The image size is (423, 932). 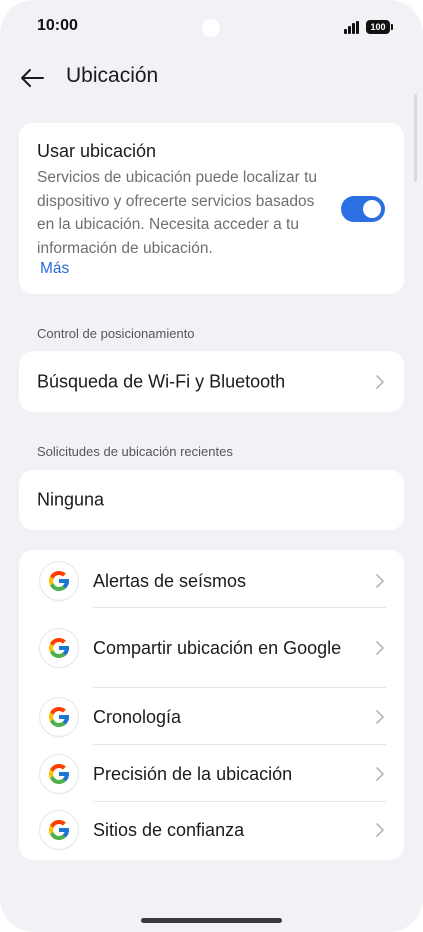 I want to click on list-item-location-accuracy: Precisión de la ubicación, so click(x=211, y=773).